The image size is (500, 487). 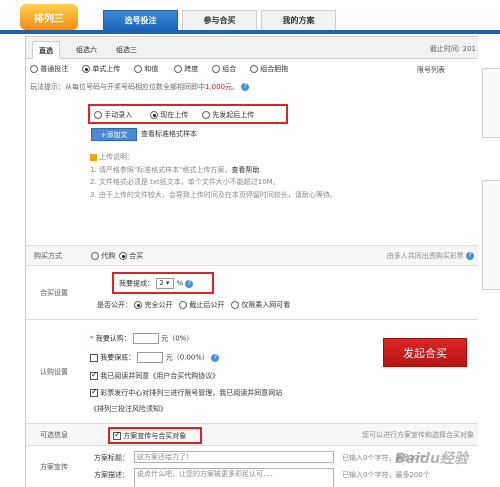 What do you see at coordinates (430, 256) in the screenshot?
I see `buy-method-note: 由多人共同出资购买彩票 ?` at bounding box center [430, 256].